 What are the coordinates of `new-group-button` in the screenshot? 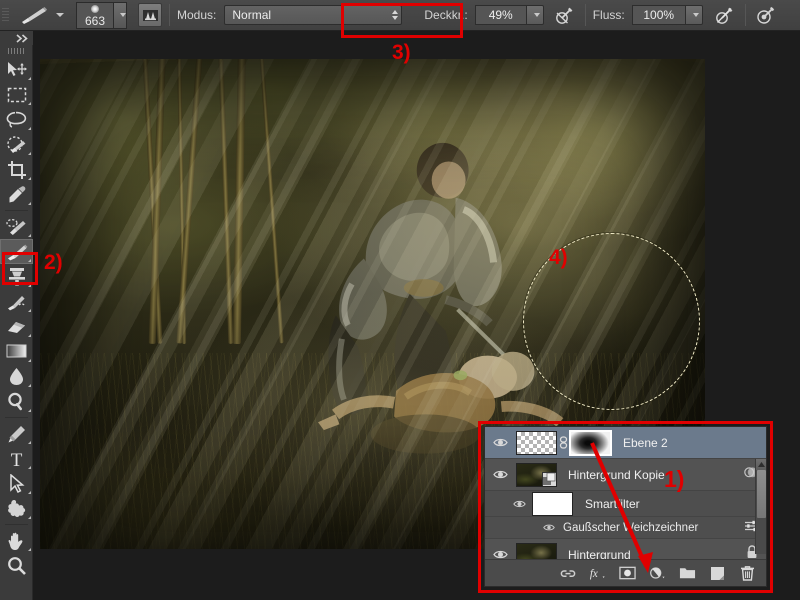 It's located at (687, 573).